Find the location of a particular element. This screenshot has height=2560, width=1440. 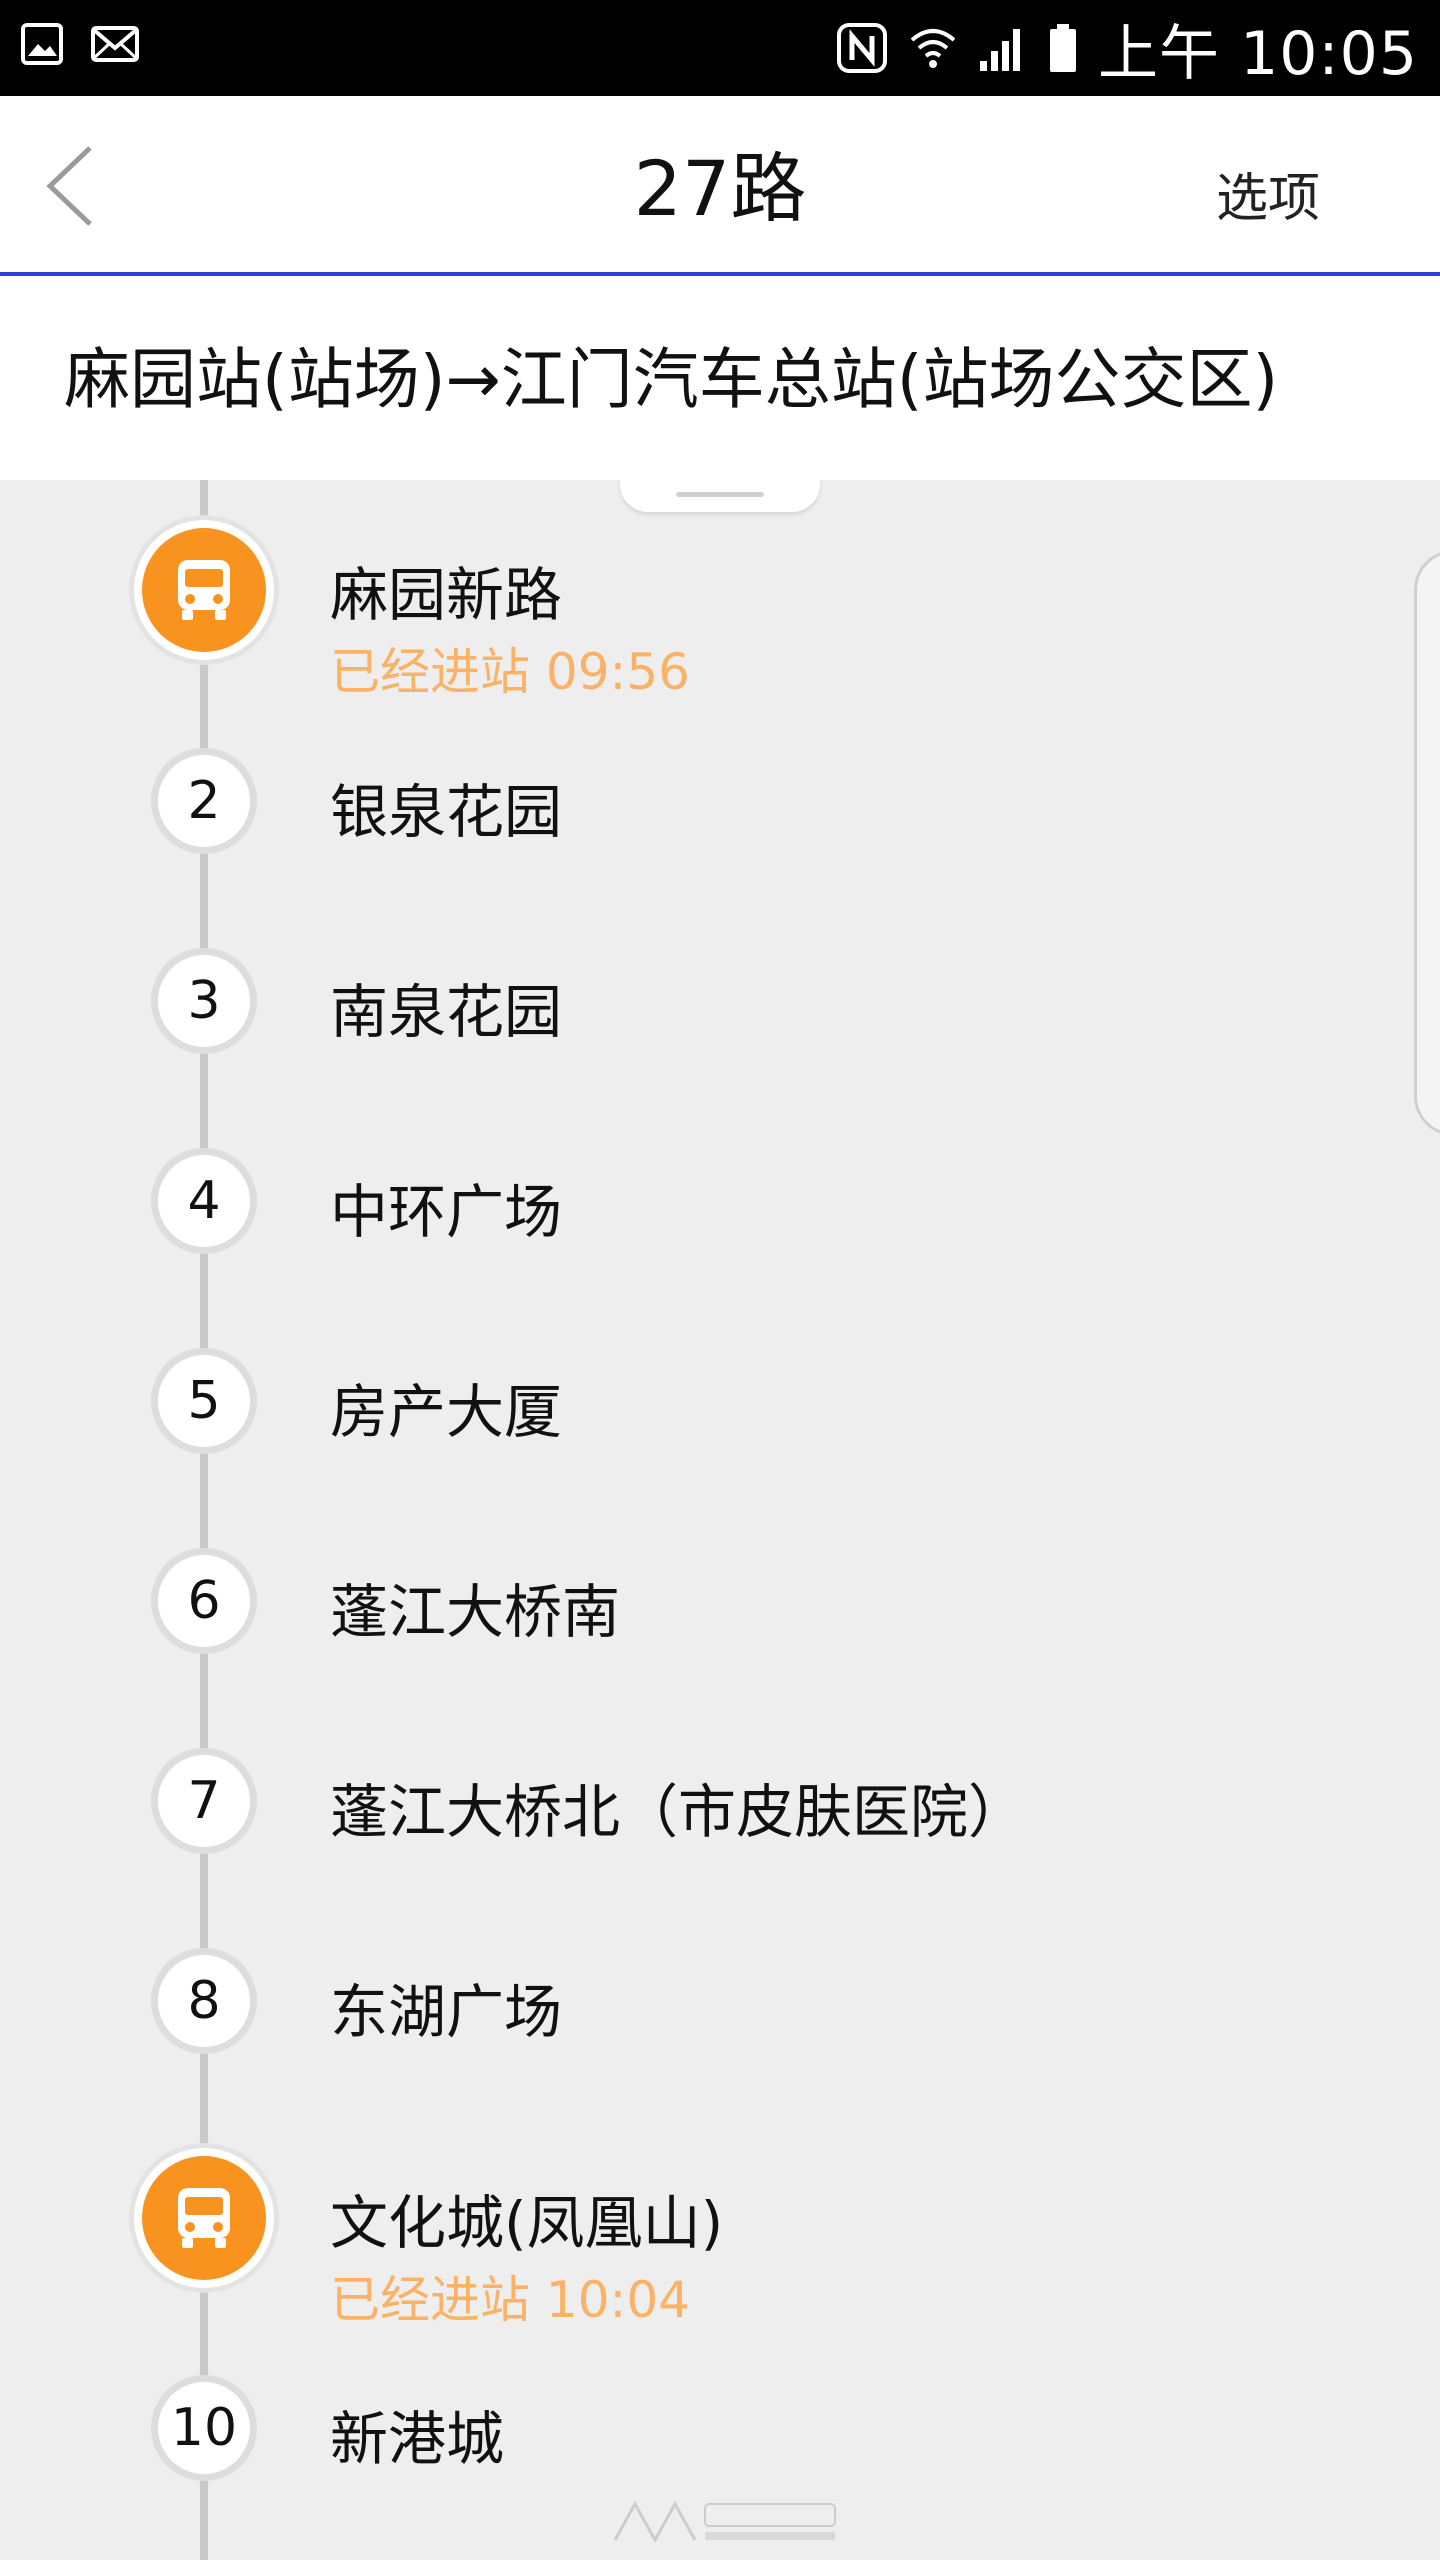

image-icon is located at coordinates (42, 44).